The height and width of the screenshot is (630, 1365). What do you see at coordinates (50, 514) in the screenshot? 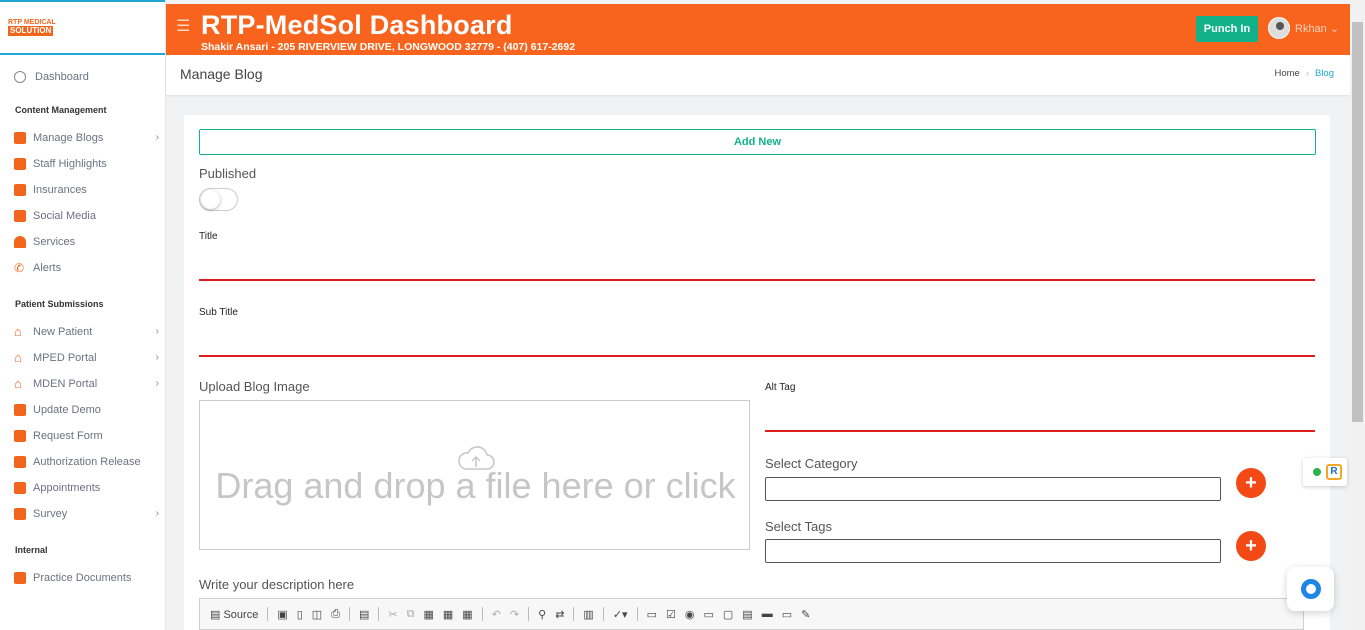
I see `sidebar-item-label: Survey` at bounding box center [50, 514].